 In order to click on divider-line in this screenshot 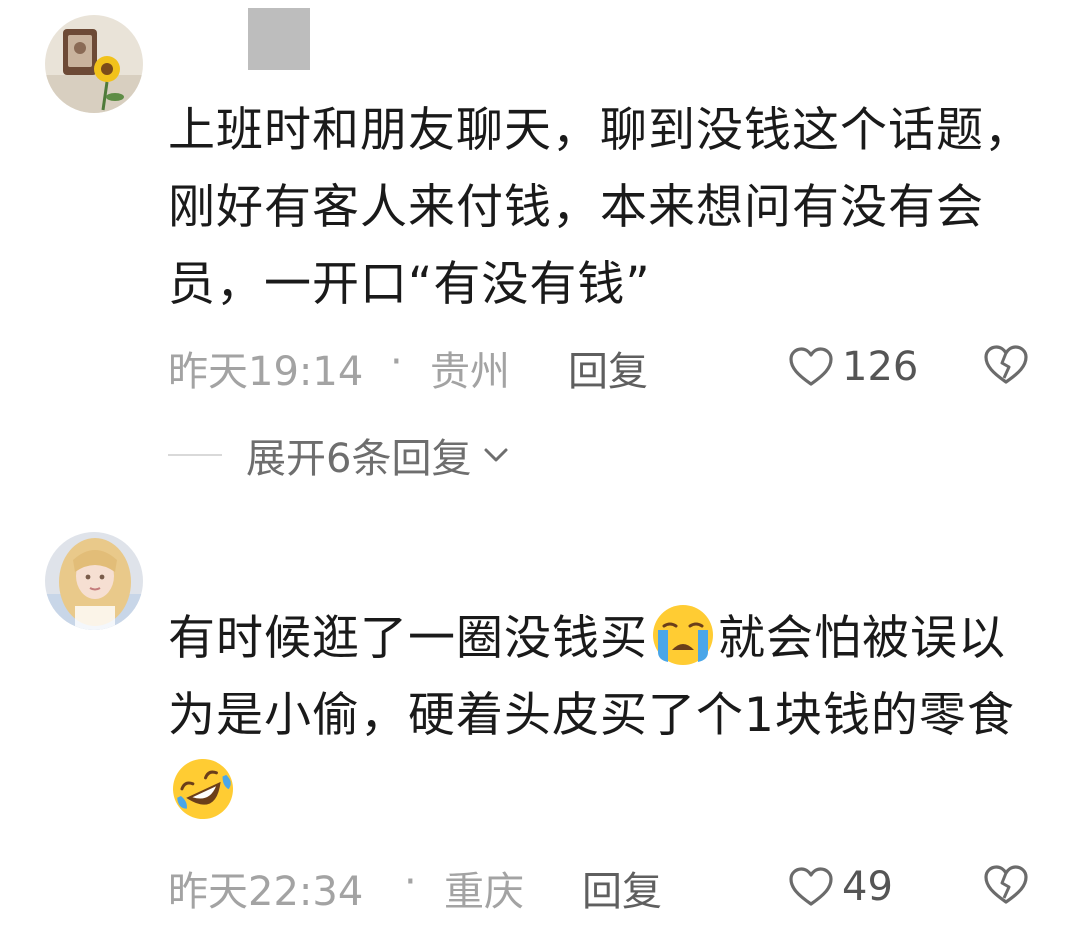, I will do `click(195, 455)`.